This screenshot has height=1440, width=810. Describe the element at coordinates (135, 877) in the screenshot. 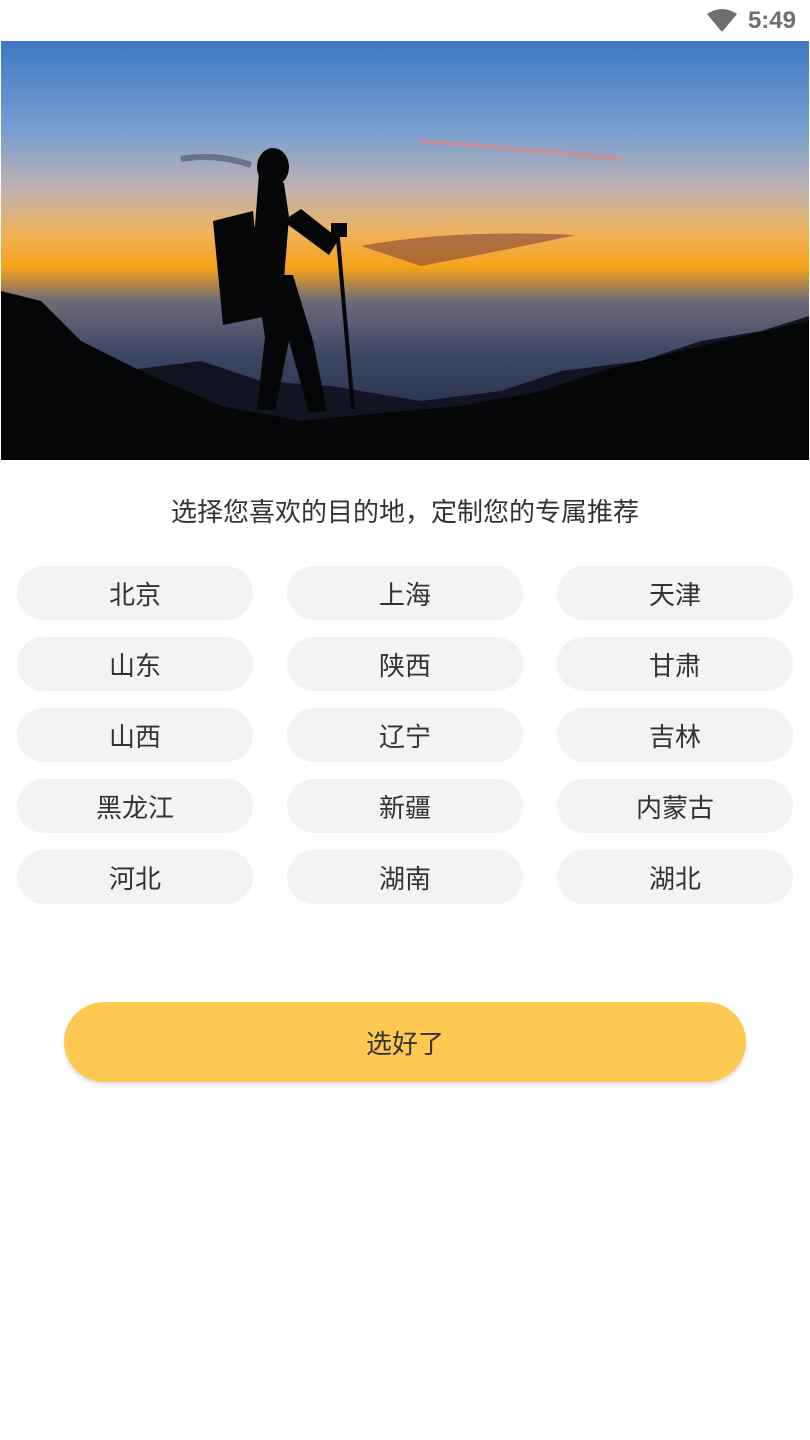

I see `destination-chip: 河北` at that location.